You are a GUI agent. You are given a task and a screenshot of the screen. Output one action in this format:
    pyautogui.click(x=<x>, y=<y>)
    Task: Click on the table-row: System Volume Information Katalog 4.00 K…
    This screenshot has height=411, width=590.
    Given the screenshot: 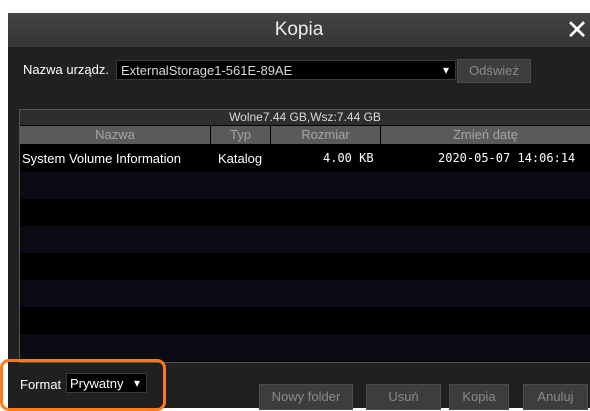 What is the action you would take?
    pyautogui.click(x=305, y=158)
    